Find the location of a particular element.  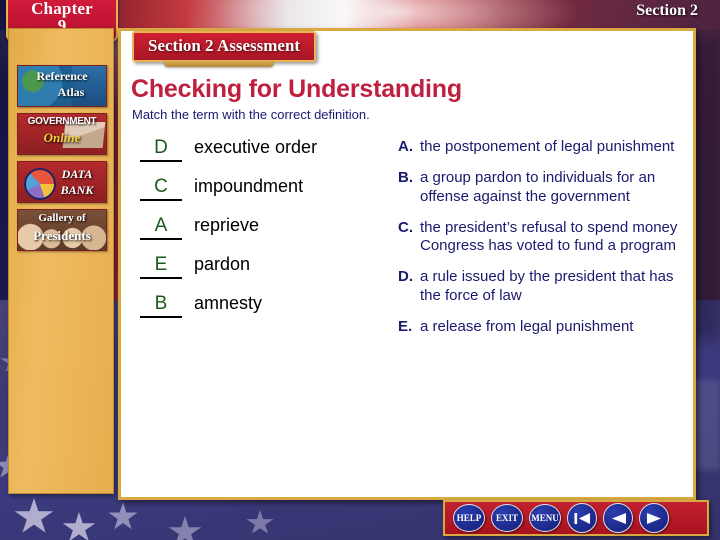

definition-letter: D. is located at coordinates (405, 277).